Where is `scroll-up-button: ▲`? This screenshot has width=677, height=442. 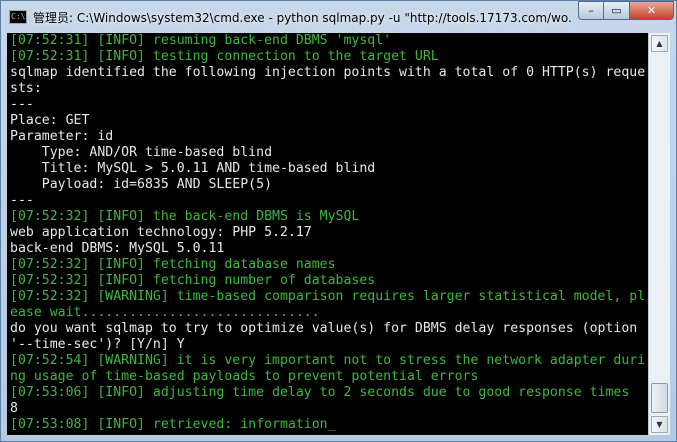 scroll-up-button: ▲ is located at coordinates (659, 43).